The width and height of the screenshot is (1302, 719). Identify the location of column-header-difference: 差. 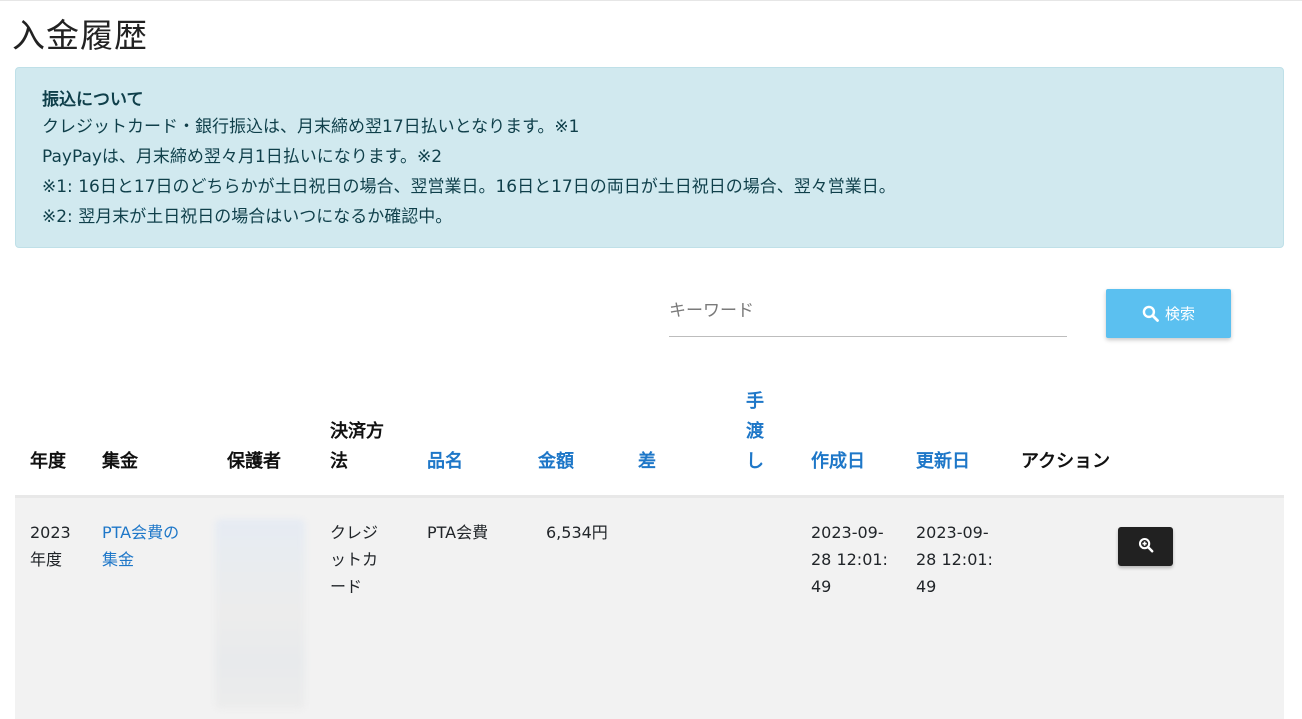
(647, 462).